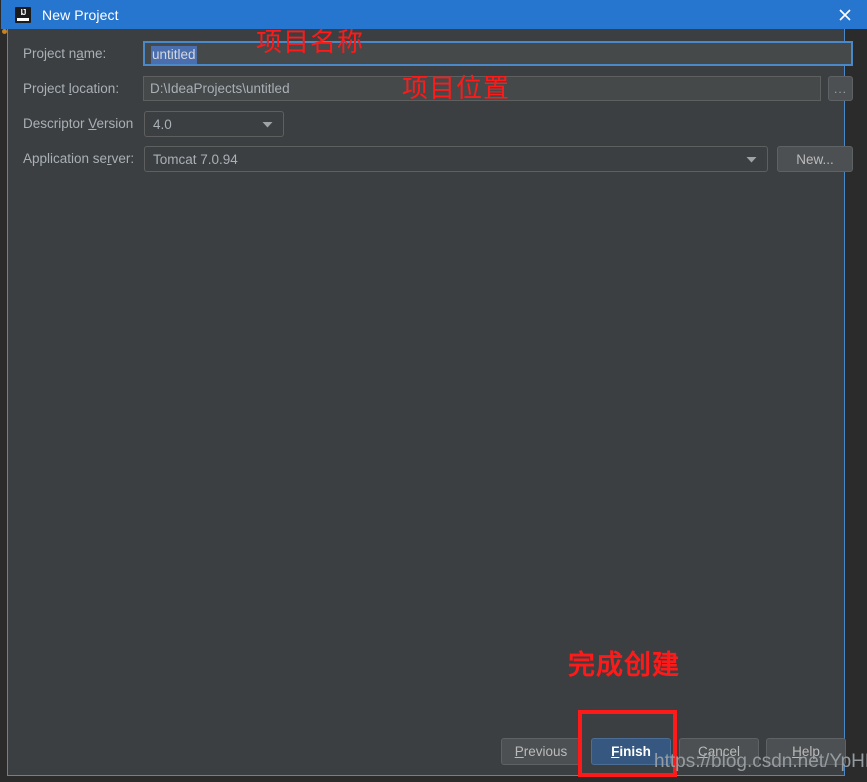 This screenshot has width=867, height=782. I want to click on descriptor-version-select: 4.0, so click(214, 124).